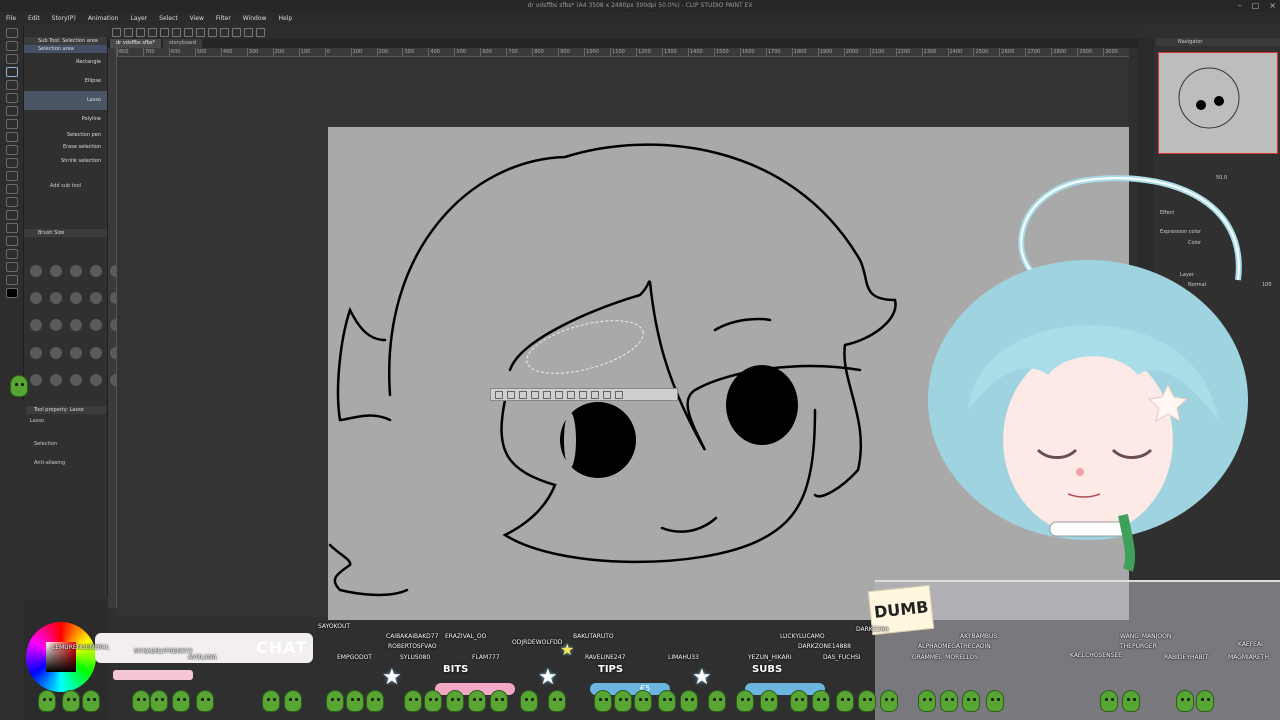 The height and width of the screenshot is (720, 1280). I want to click on viewer-name: FLAM777, so click(486, 657).